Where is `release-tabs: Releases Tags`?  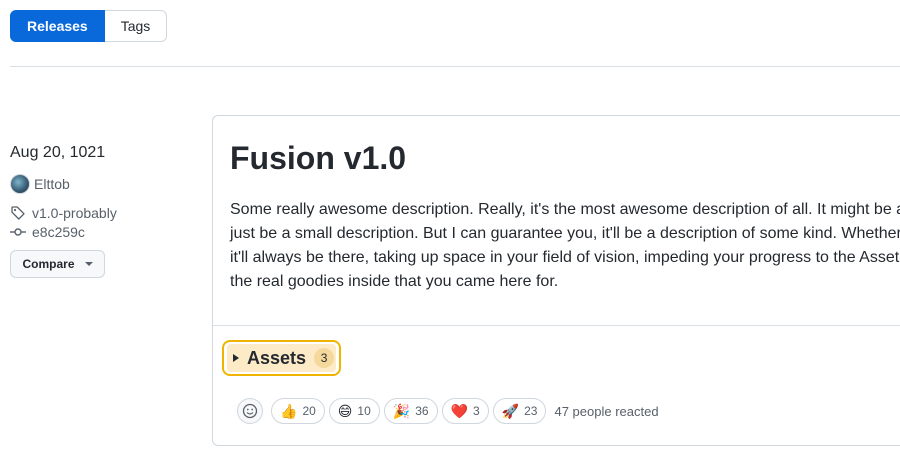 release-tabs: Releases Tags is located at coordinates (89, 26).